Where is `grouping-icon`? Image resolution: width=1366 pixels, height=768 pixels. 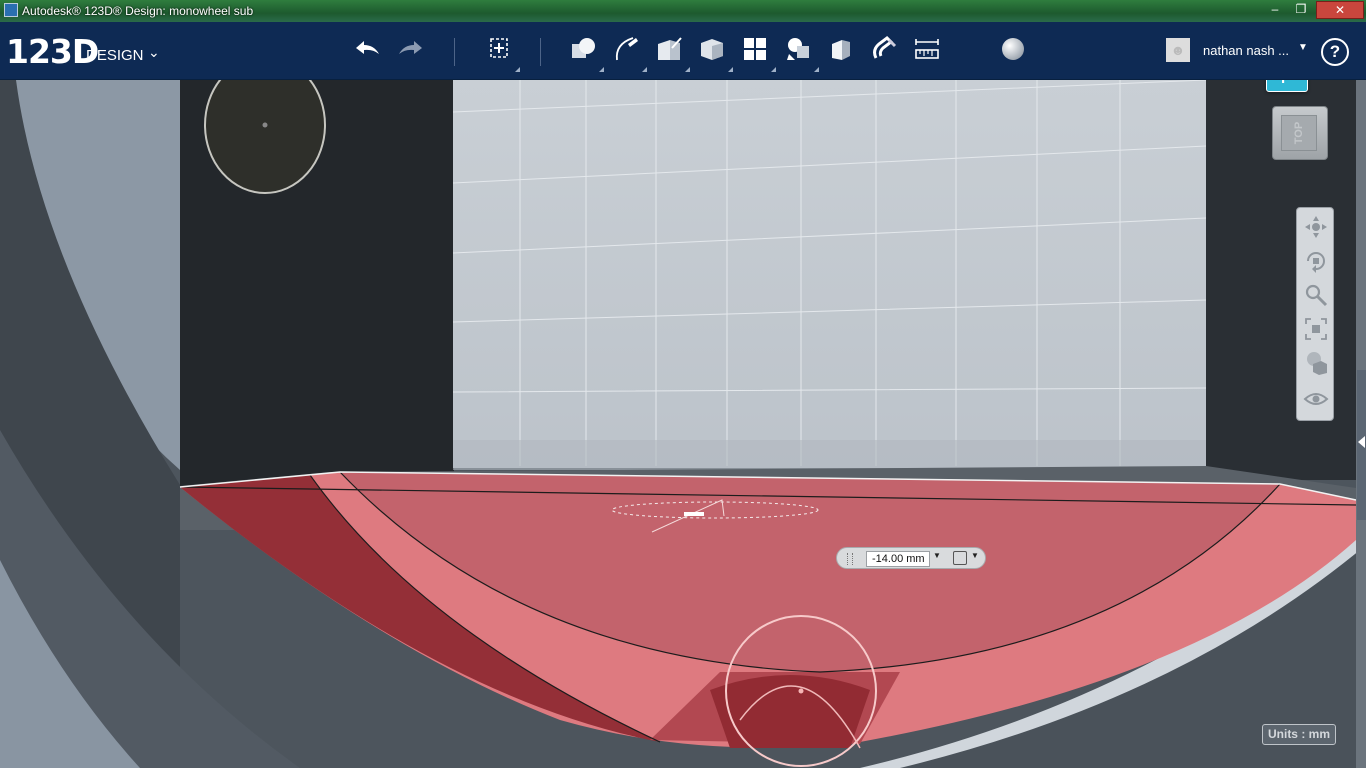 grouping-icon is located at coordinates (798, 51).